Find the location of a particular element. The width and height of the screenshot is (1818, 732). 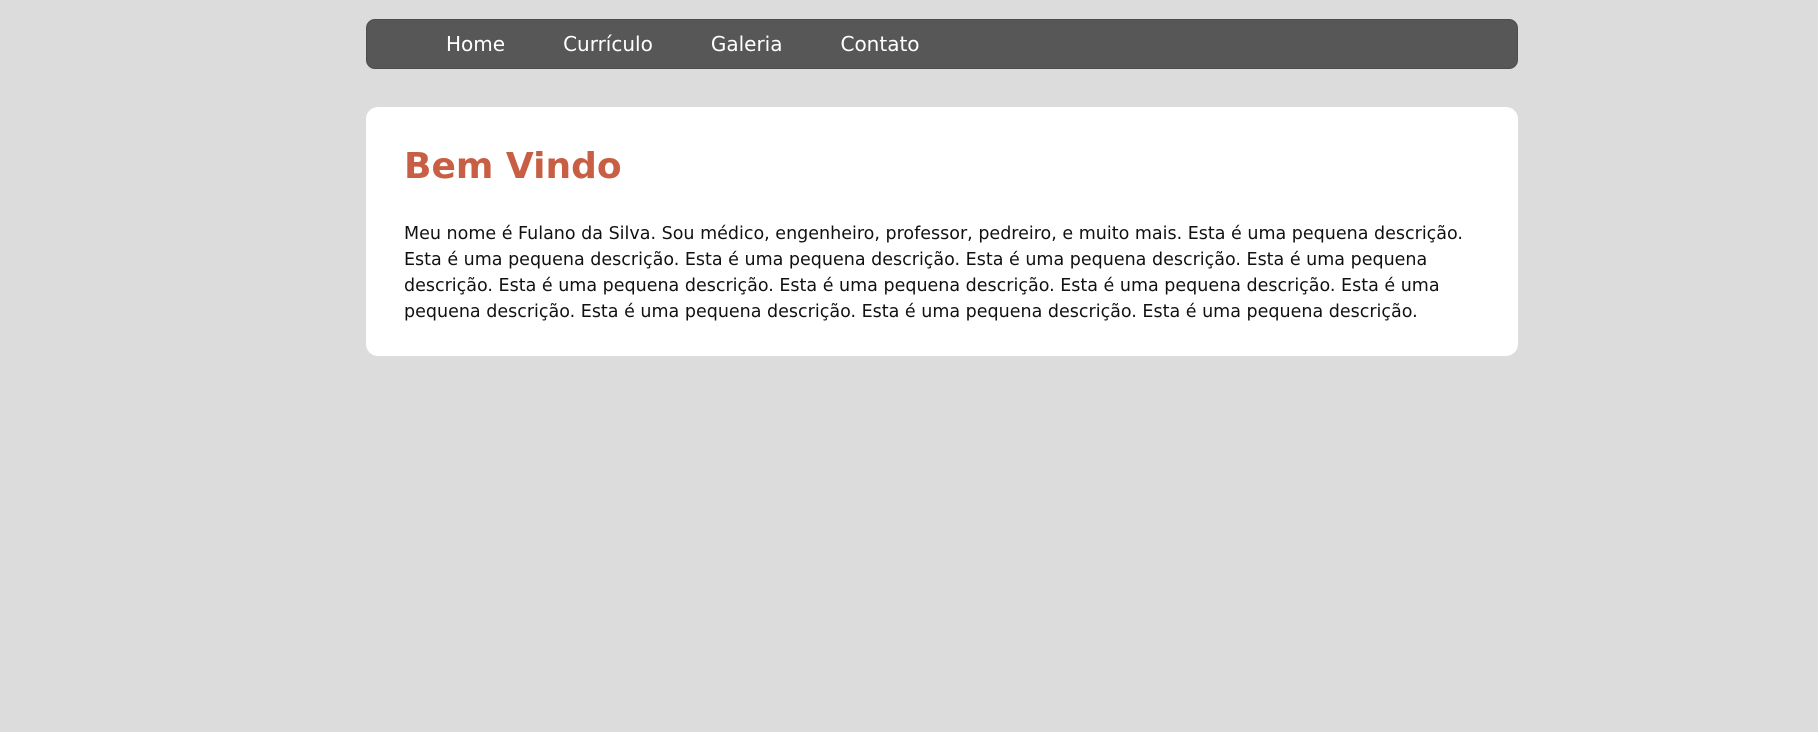

page-title: Bem Vindo is located at coordinates (513, 166).